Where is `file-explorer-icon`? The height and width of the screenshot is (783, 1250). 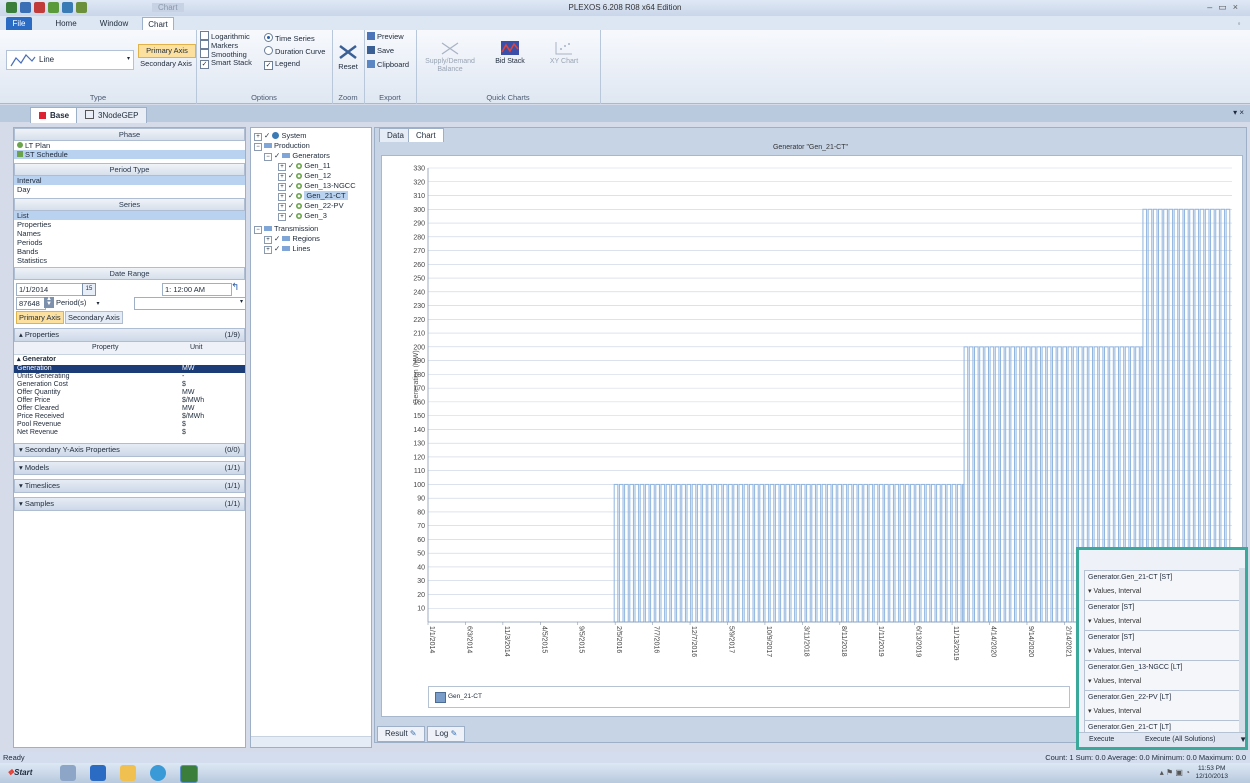 file-explorer-icon is located at coordinates (128, 773).